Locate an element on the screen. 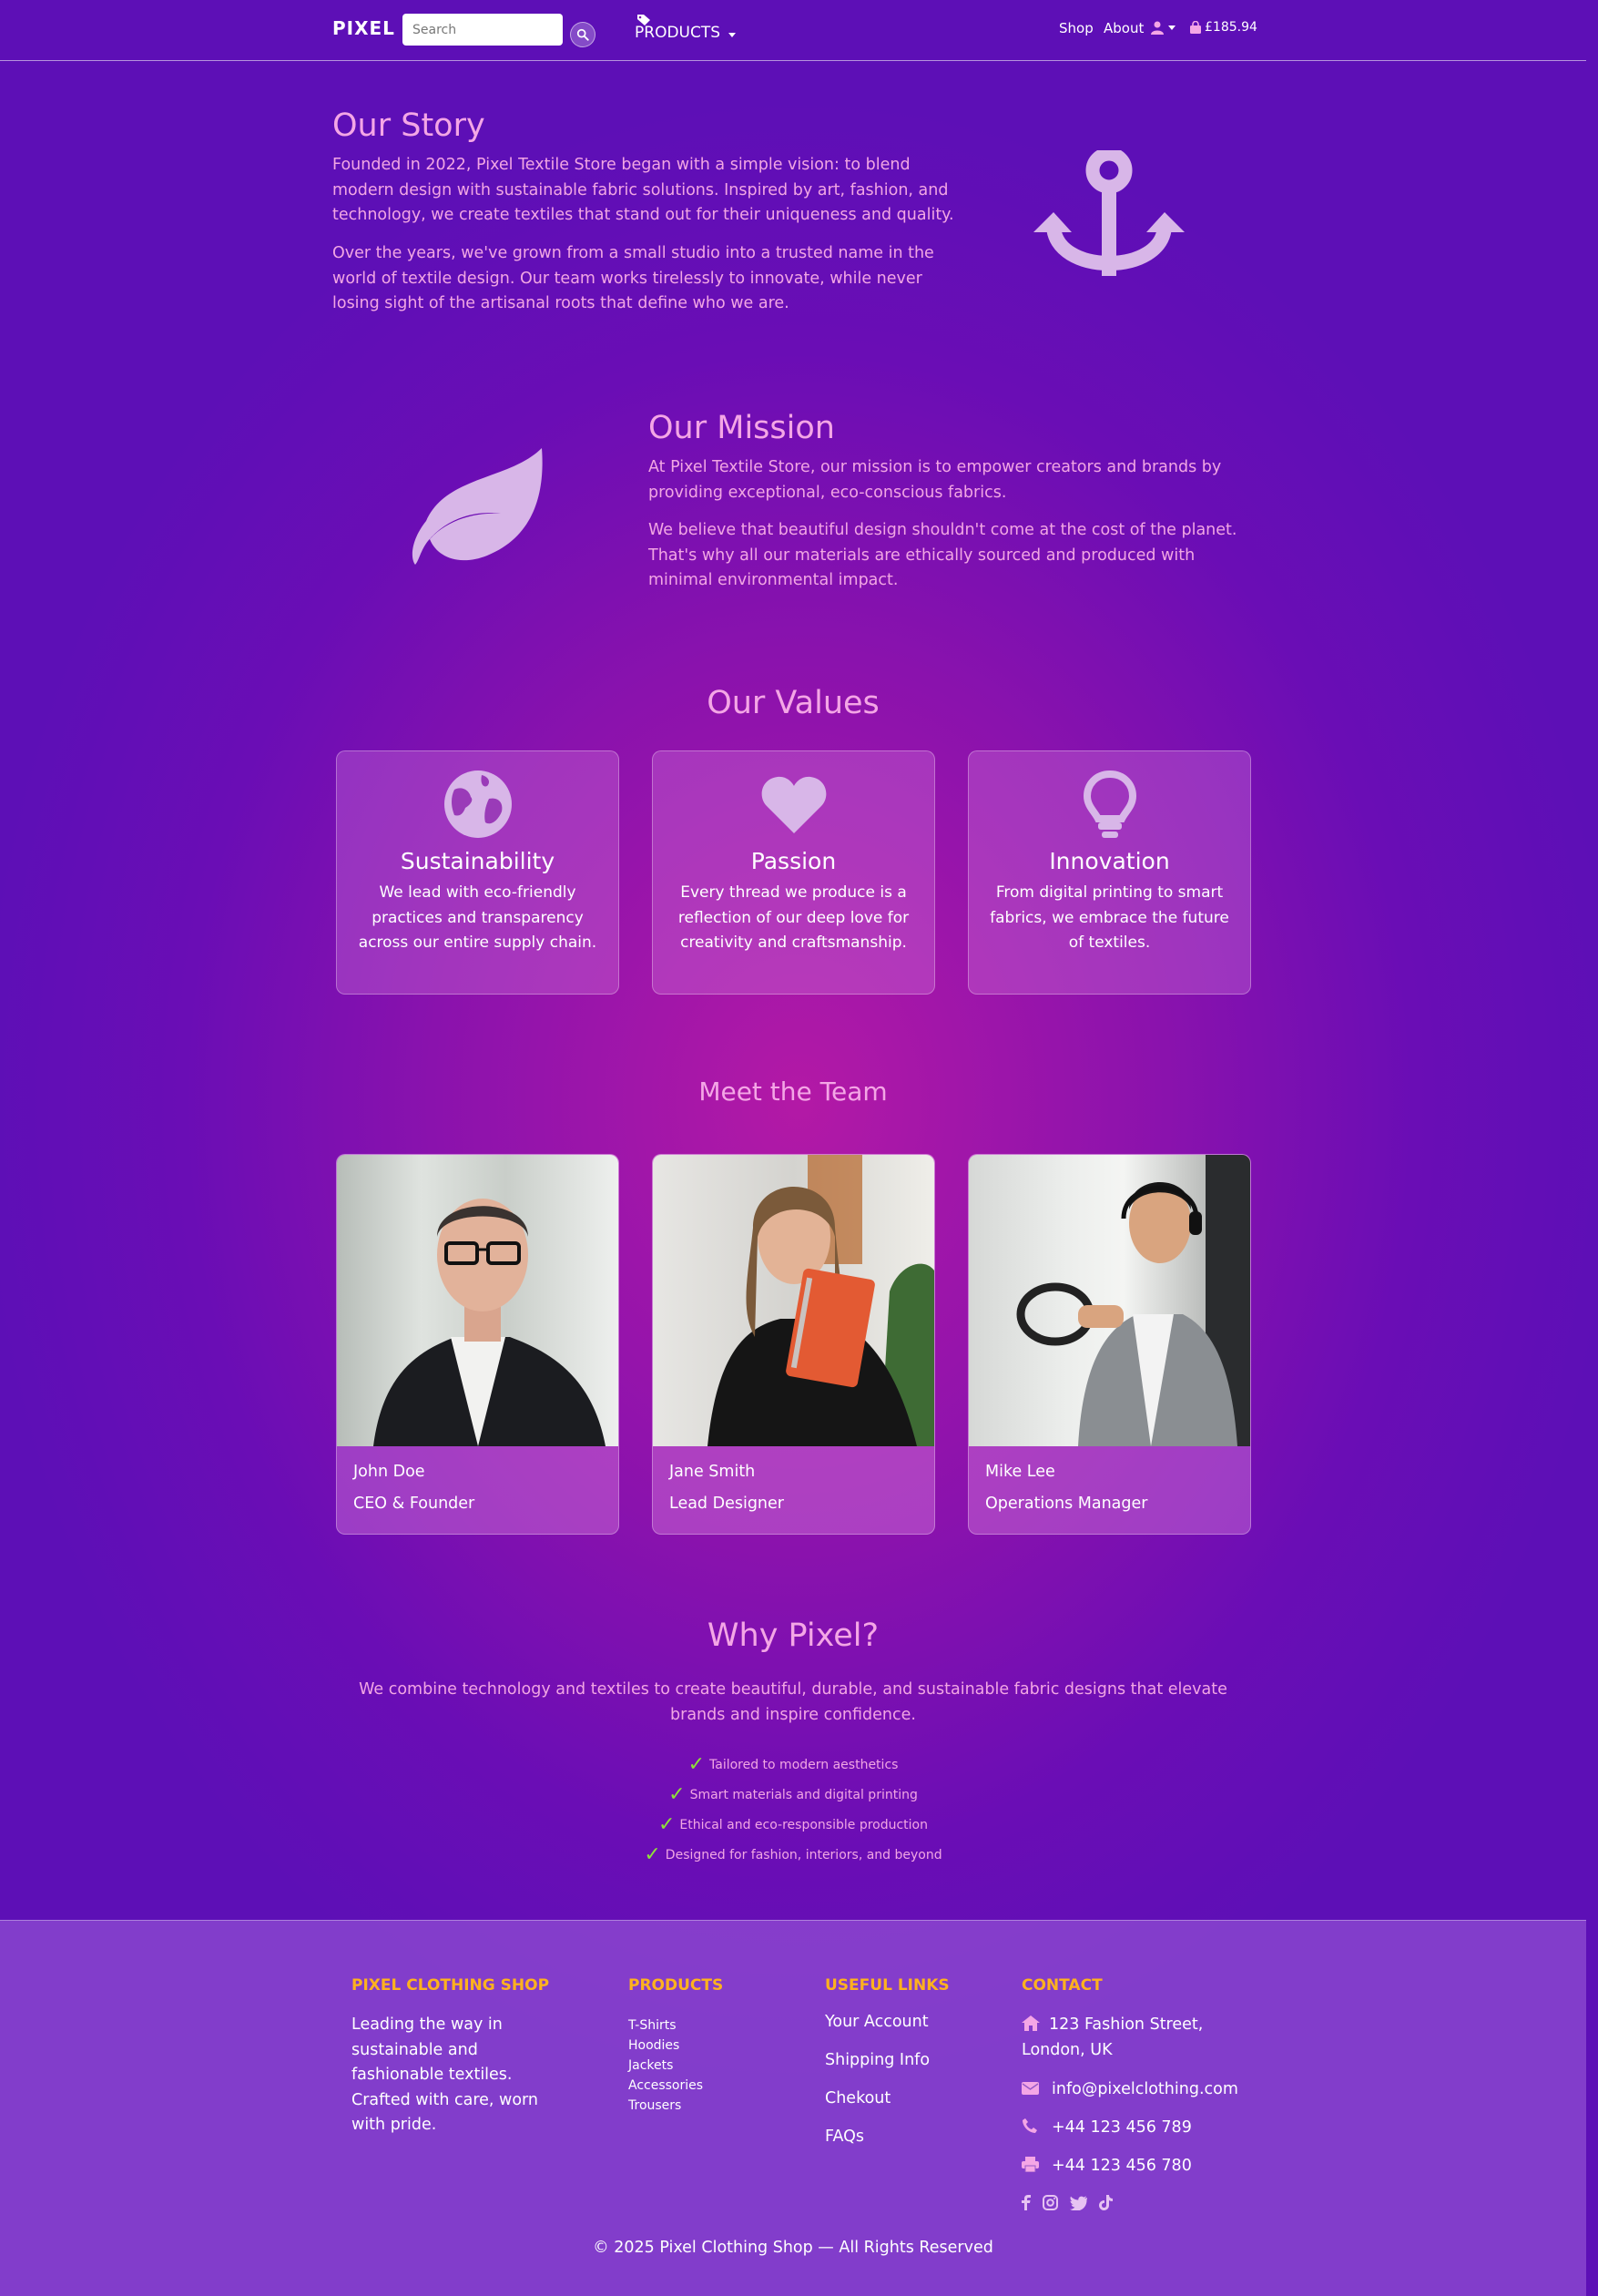 This screenshot has width=1598, height=2296. user-icon is located at coordinates (1157, 28).